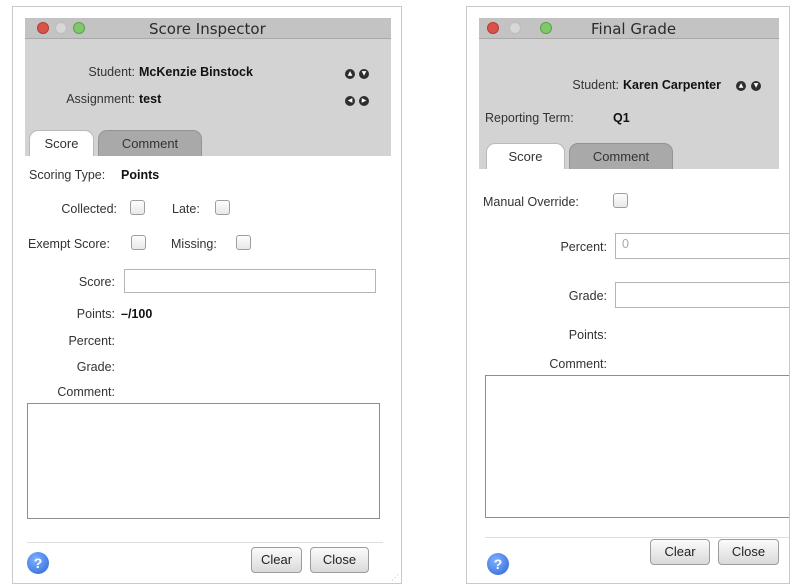 The image size is (801, 588). Describe the element at coordinates (350, 101) in the screenshot. I see `previous-assignment-icon: ◀` at that location.